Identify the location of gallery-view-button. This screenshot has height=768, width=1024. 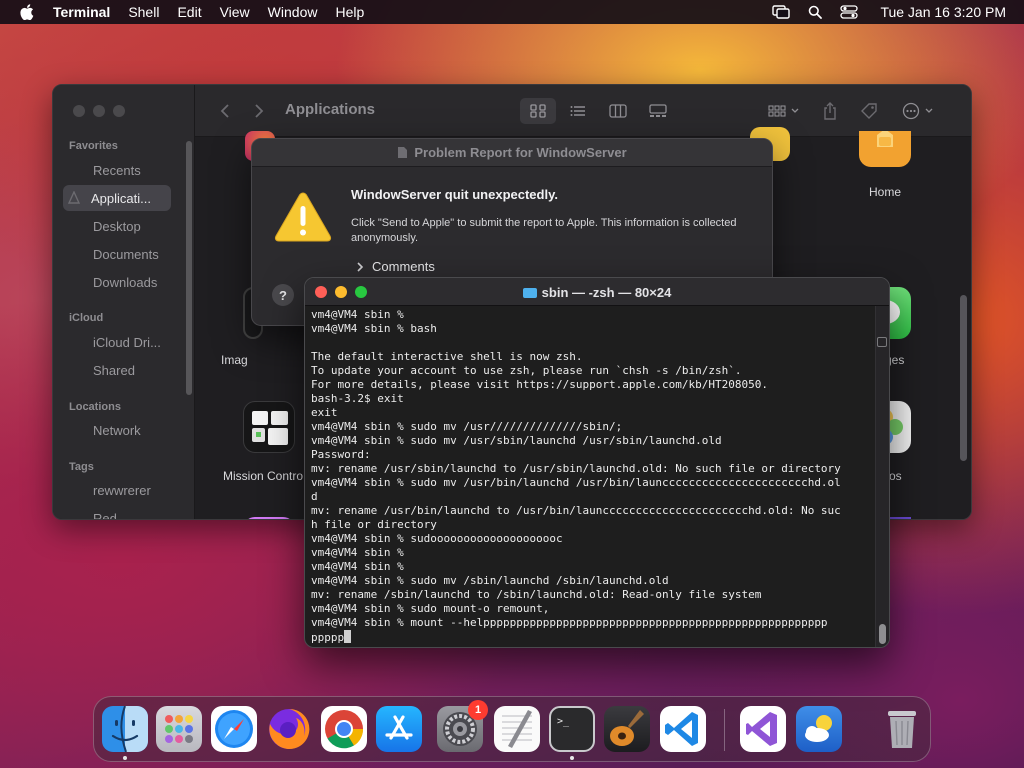
(658, 111).